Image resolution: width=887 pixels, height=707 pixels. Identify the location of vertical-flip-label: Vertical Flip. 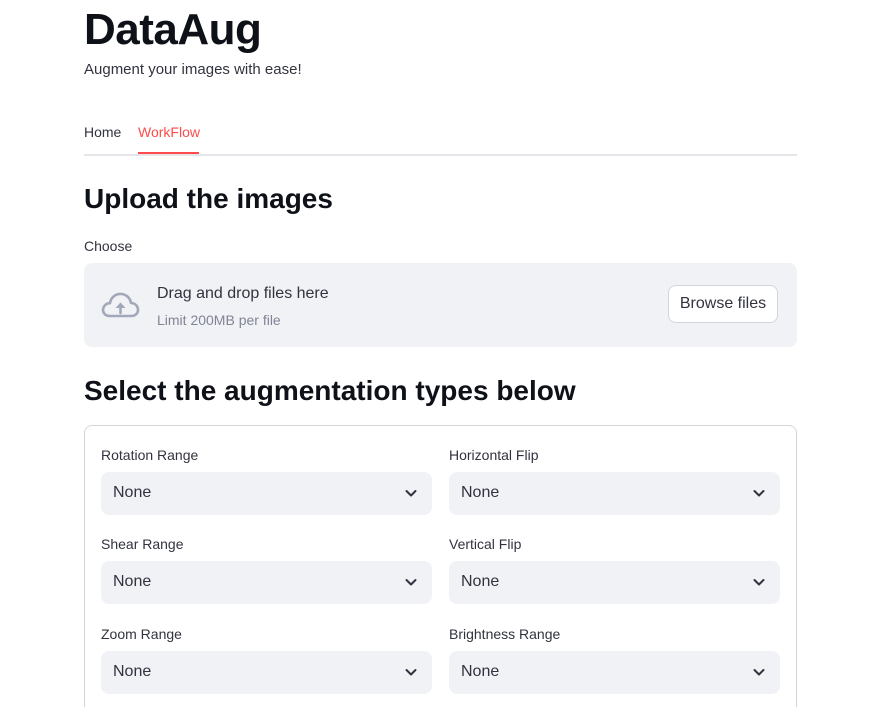
(485, 544).